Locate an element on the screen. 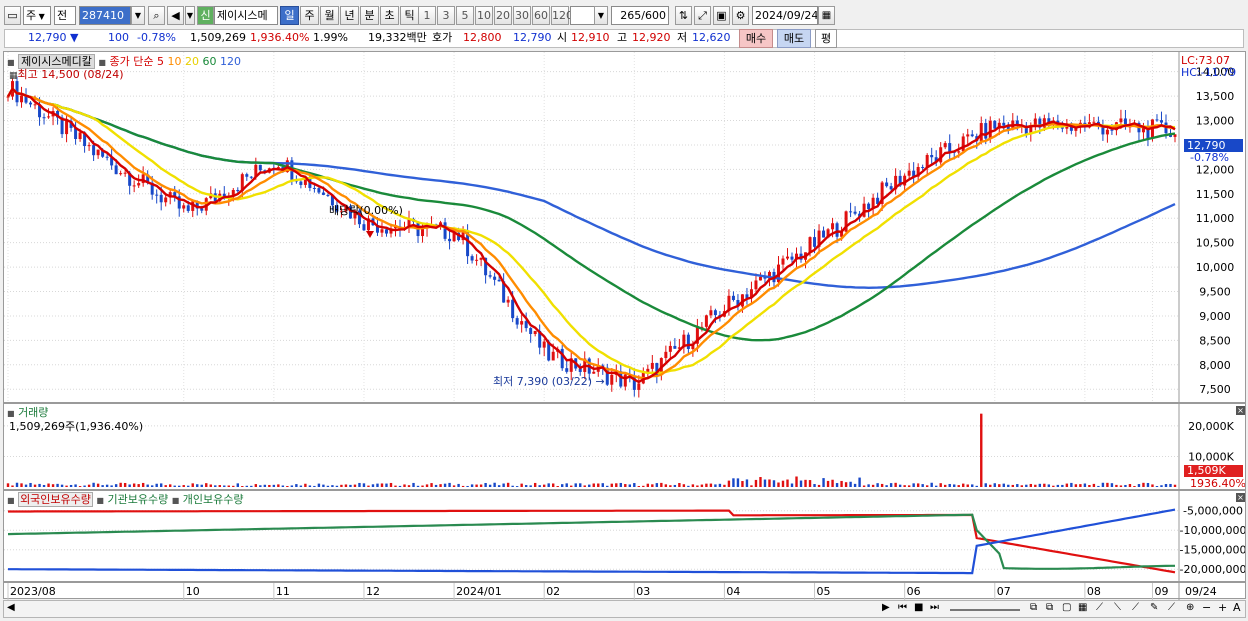 The height and width of the screenshot is (621, 1248). minute-tab-3: 3 is located at coordinates (446, 15).